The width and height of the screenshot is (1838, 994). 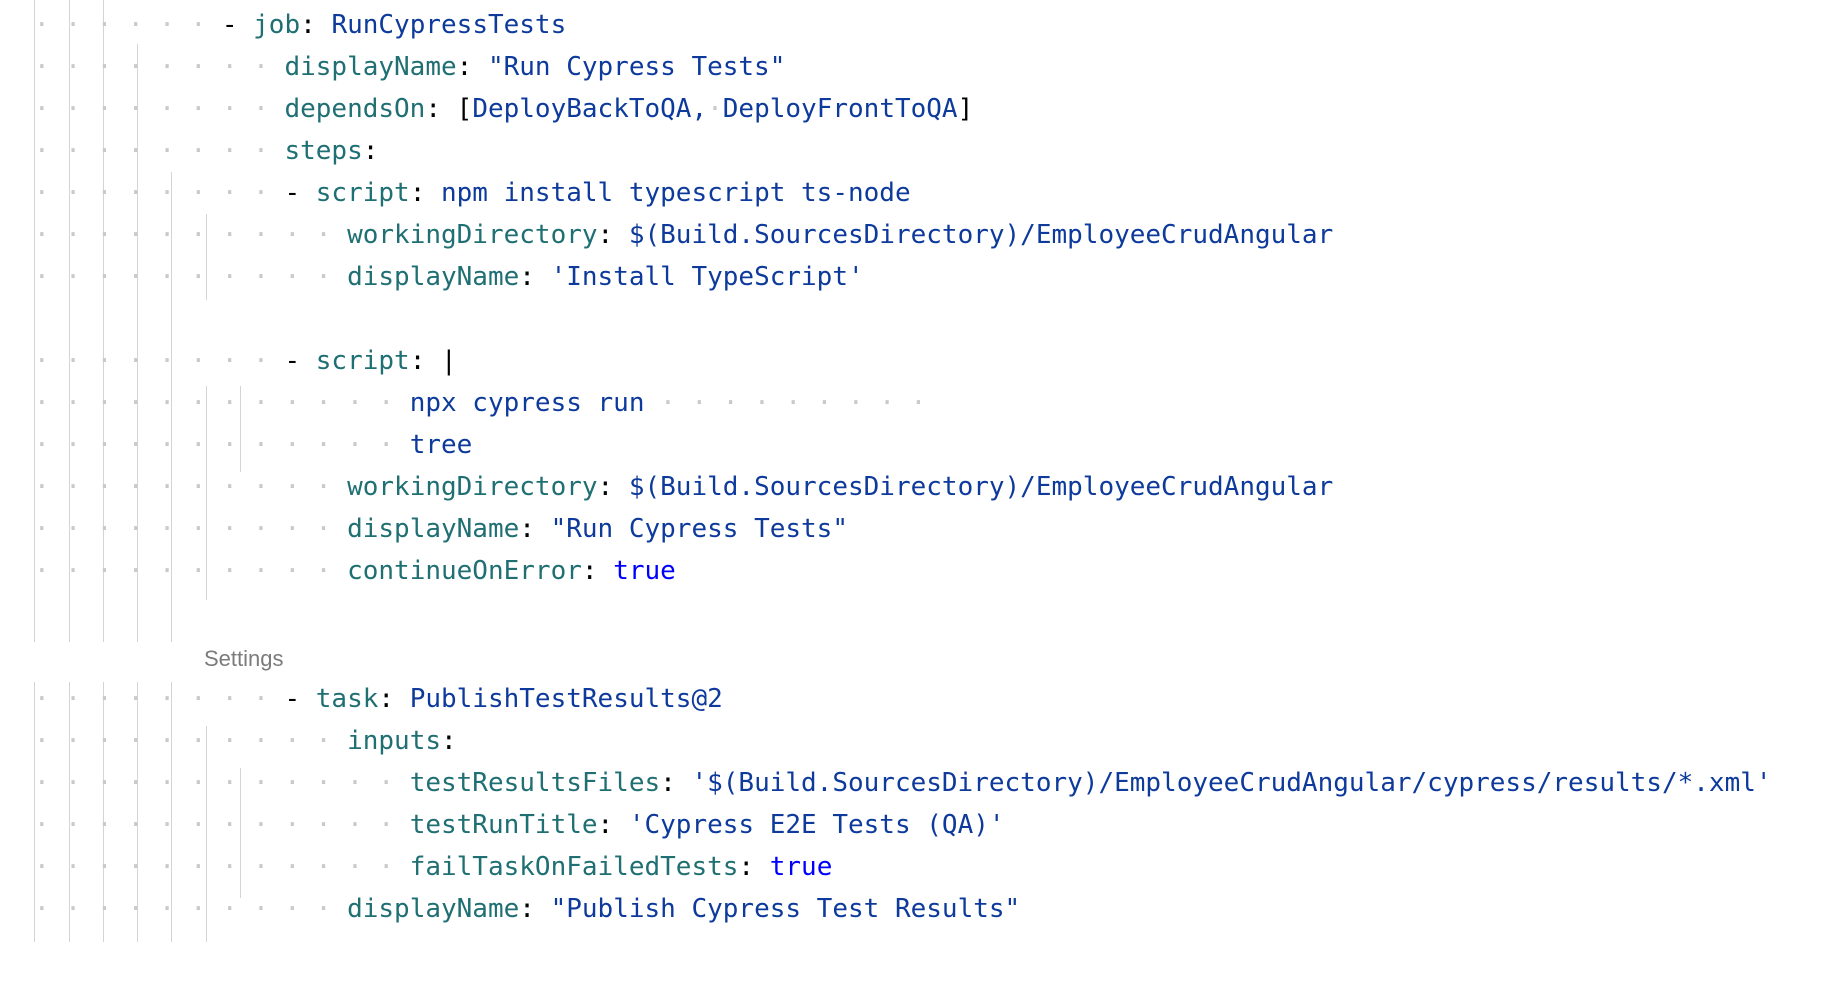 What do you see at coordinates (574, 867) in the screenshot?
I see `yaml-key: failTaskOnFailedTests` at bounding box center [574, 867].